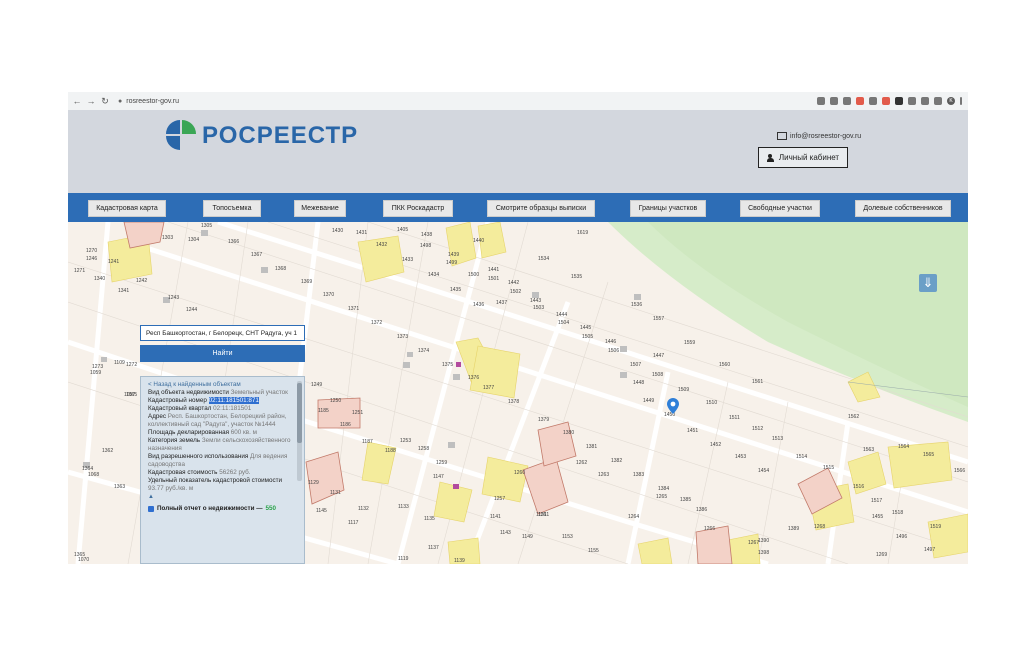 This screenshot has width=1023, height=653. I want to click on map-label: 1264, so click(634, 517).